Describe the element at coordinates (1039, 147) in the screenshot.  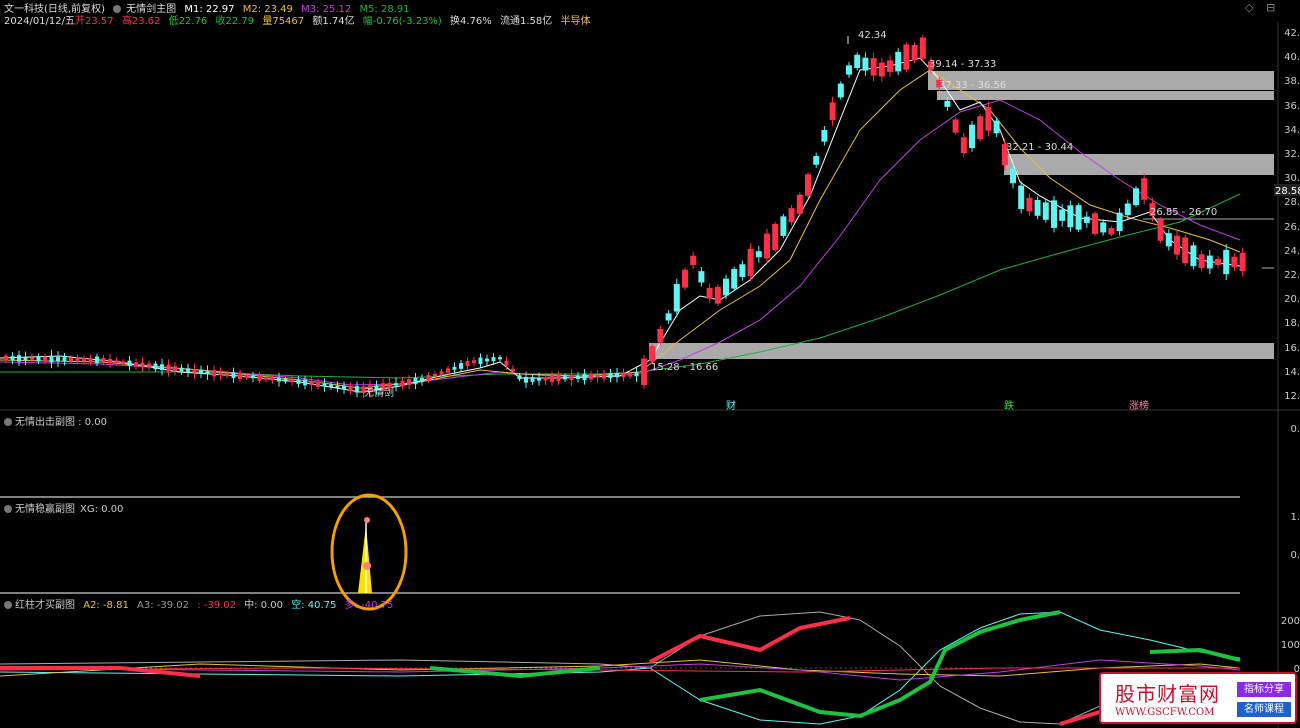
I see `label-zone-3: 32.21 - 30.44` at that location.